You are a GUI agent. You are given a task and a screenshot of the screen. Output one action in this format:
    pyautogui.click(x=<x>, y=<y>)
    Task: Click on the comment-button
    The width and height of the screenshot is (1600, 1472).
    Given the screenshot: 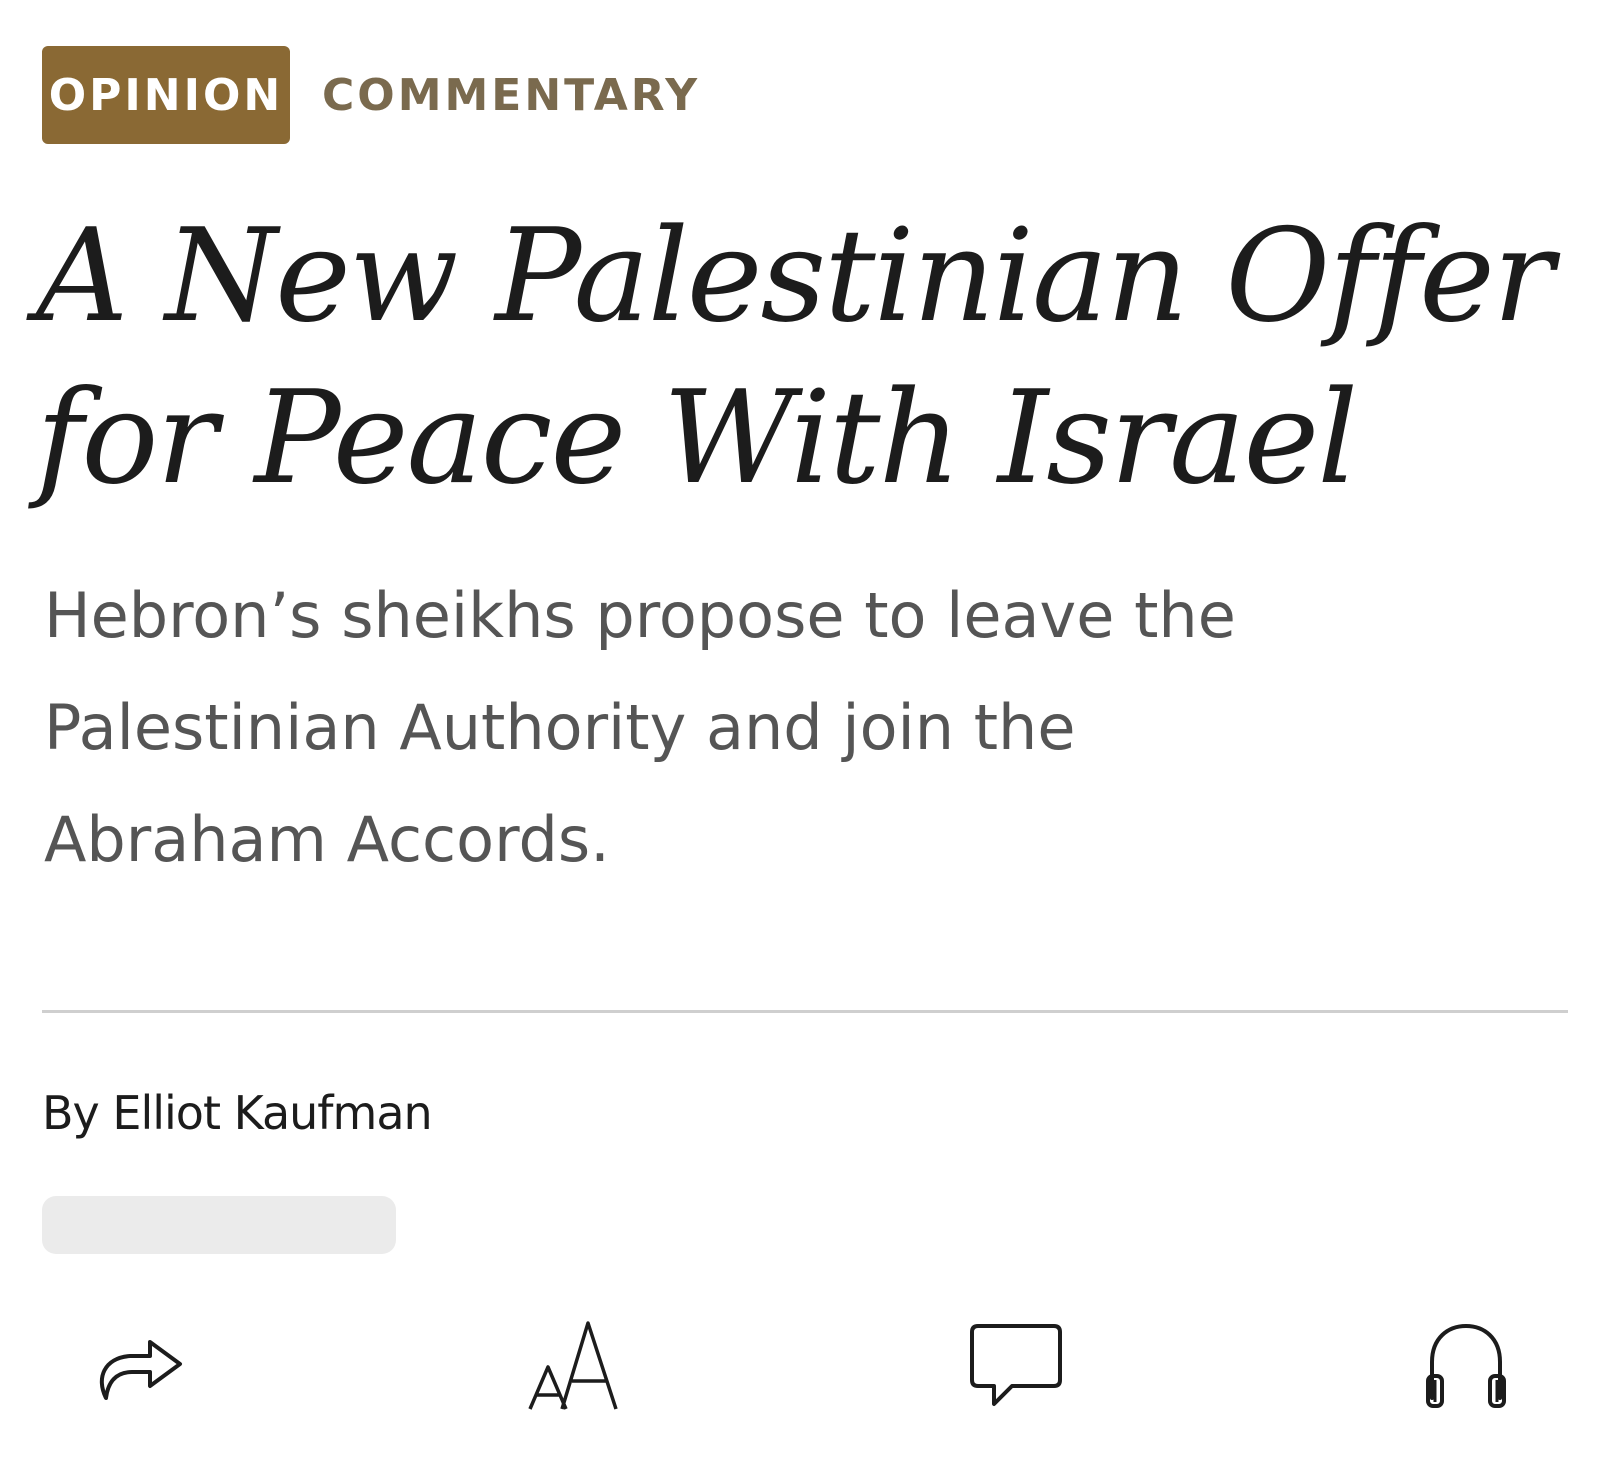 What is the action you would take?
    pyautogui.click(x=1016, y=1365)
    